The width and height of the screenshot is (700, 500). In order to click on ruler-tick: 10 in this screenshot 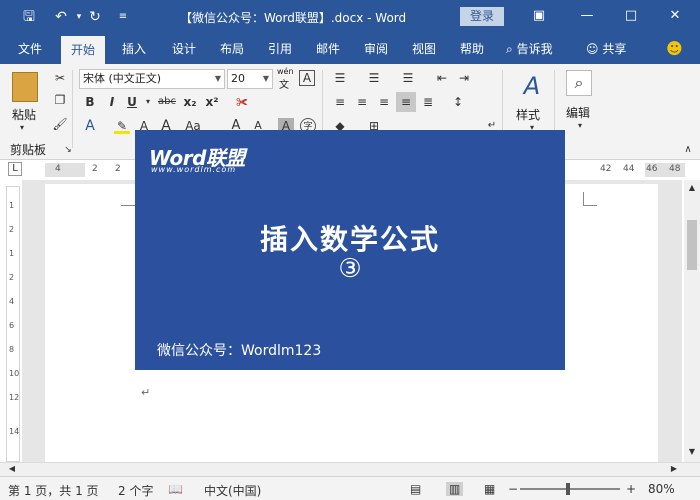, I will do `click(14, 373)`.